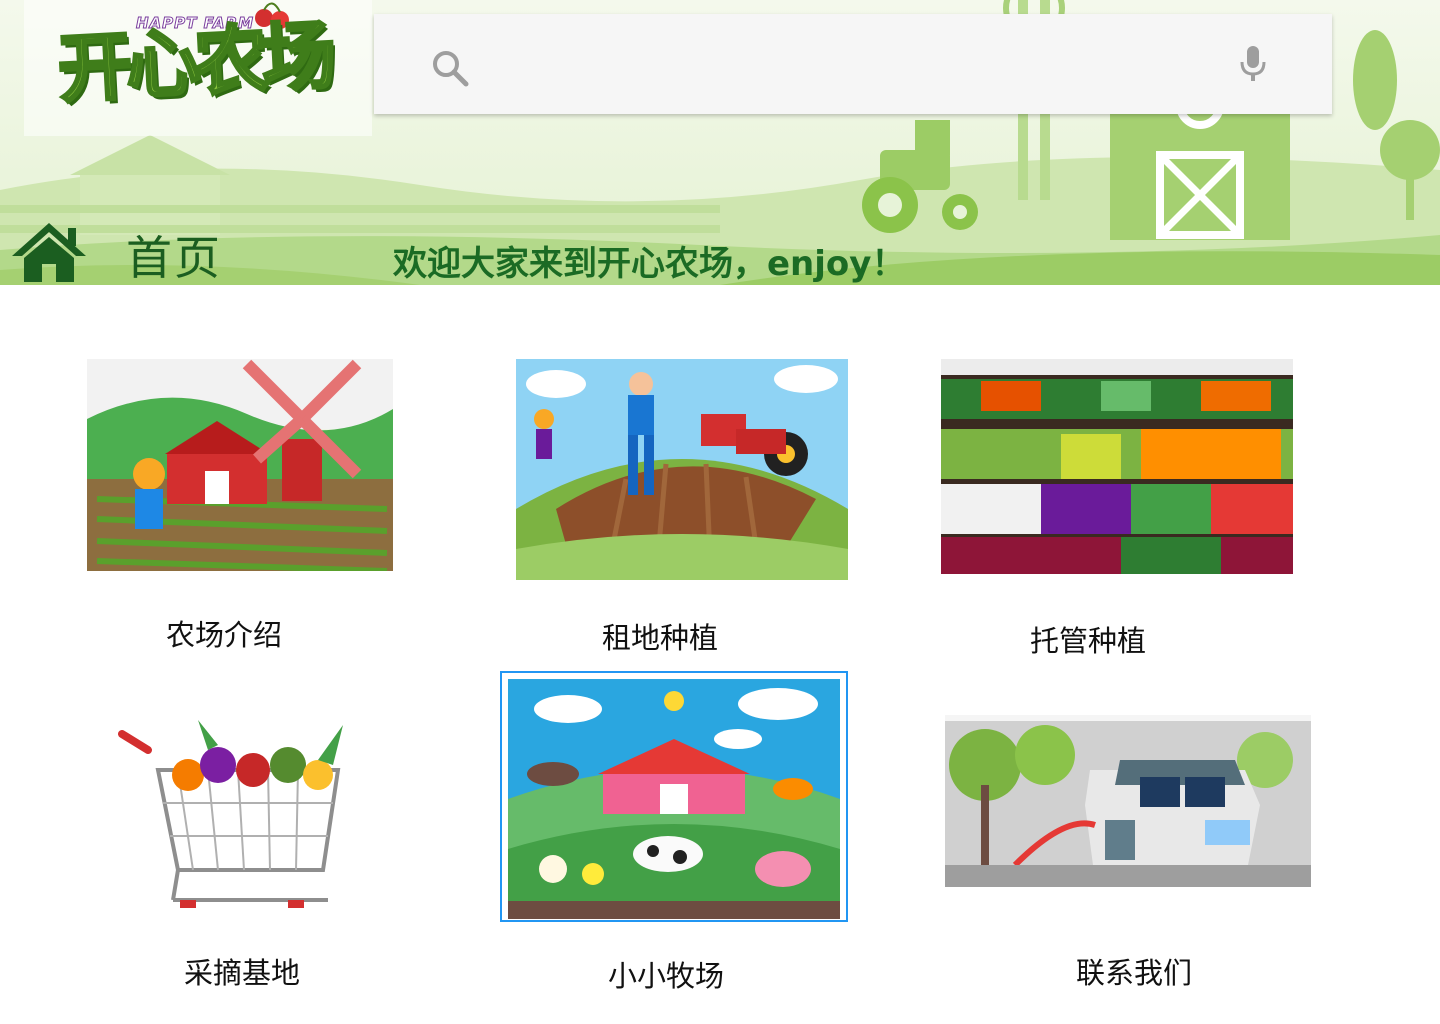  I want to click on tile-label-farm-intro: 农场介绍, so click(224, 633).